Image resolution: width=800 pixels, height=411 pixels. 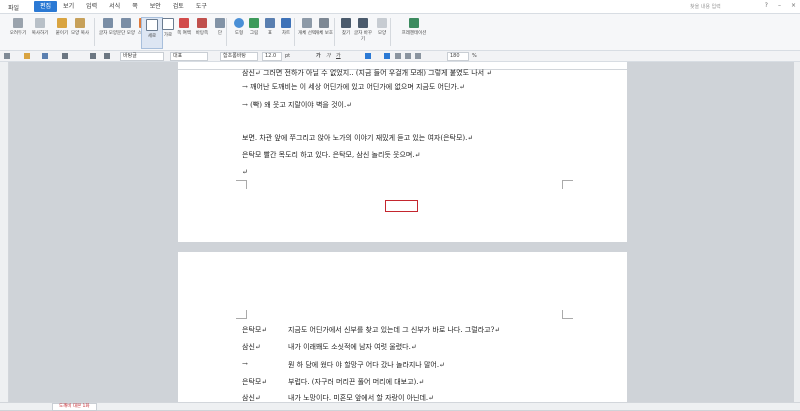 What do you see at coordinates (27, 56) in the screenshot?
I see `open-folder-icon` at bounding box center [27, 56].